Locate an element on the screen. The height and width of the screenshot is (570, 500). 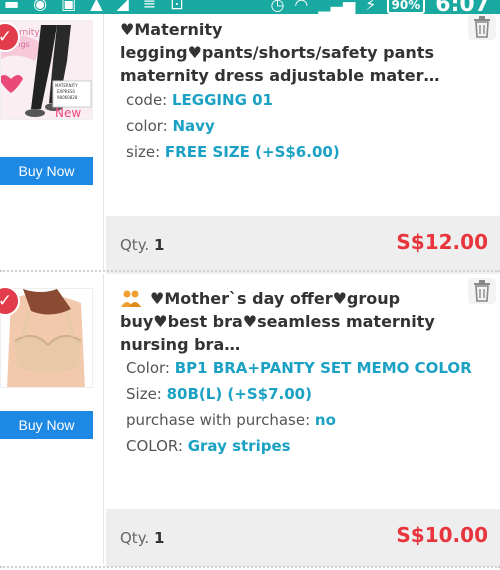
app-icon: ▣ is located at coordinates (69, 6).